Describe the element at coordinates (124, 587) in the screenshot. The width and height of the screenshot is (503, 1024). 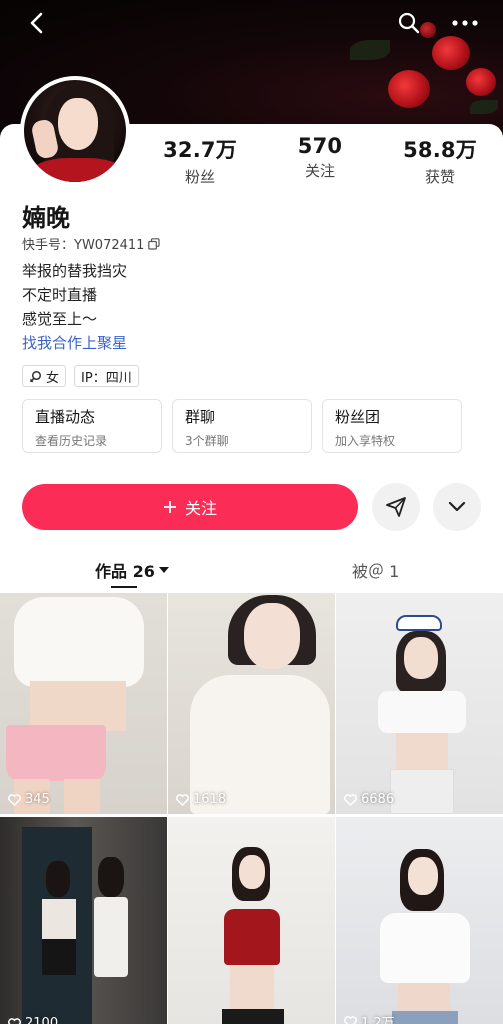
I see `active-tab-indicator` at that location.